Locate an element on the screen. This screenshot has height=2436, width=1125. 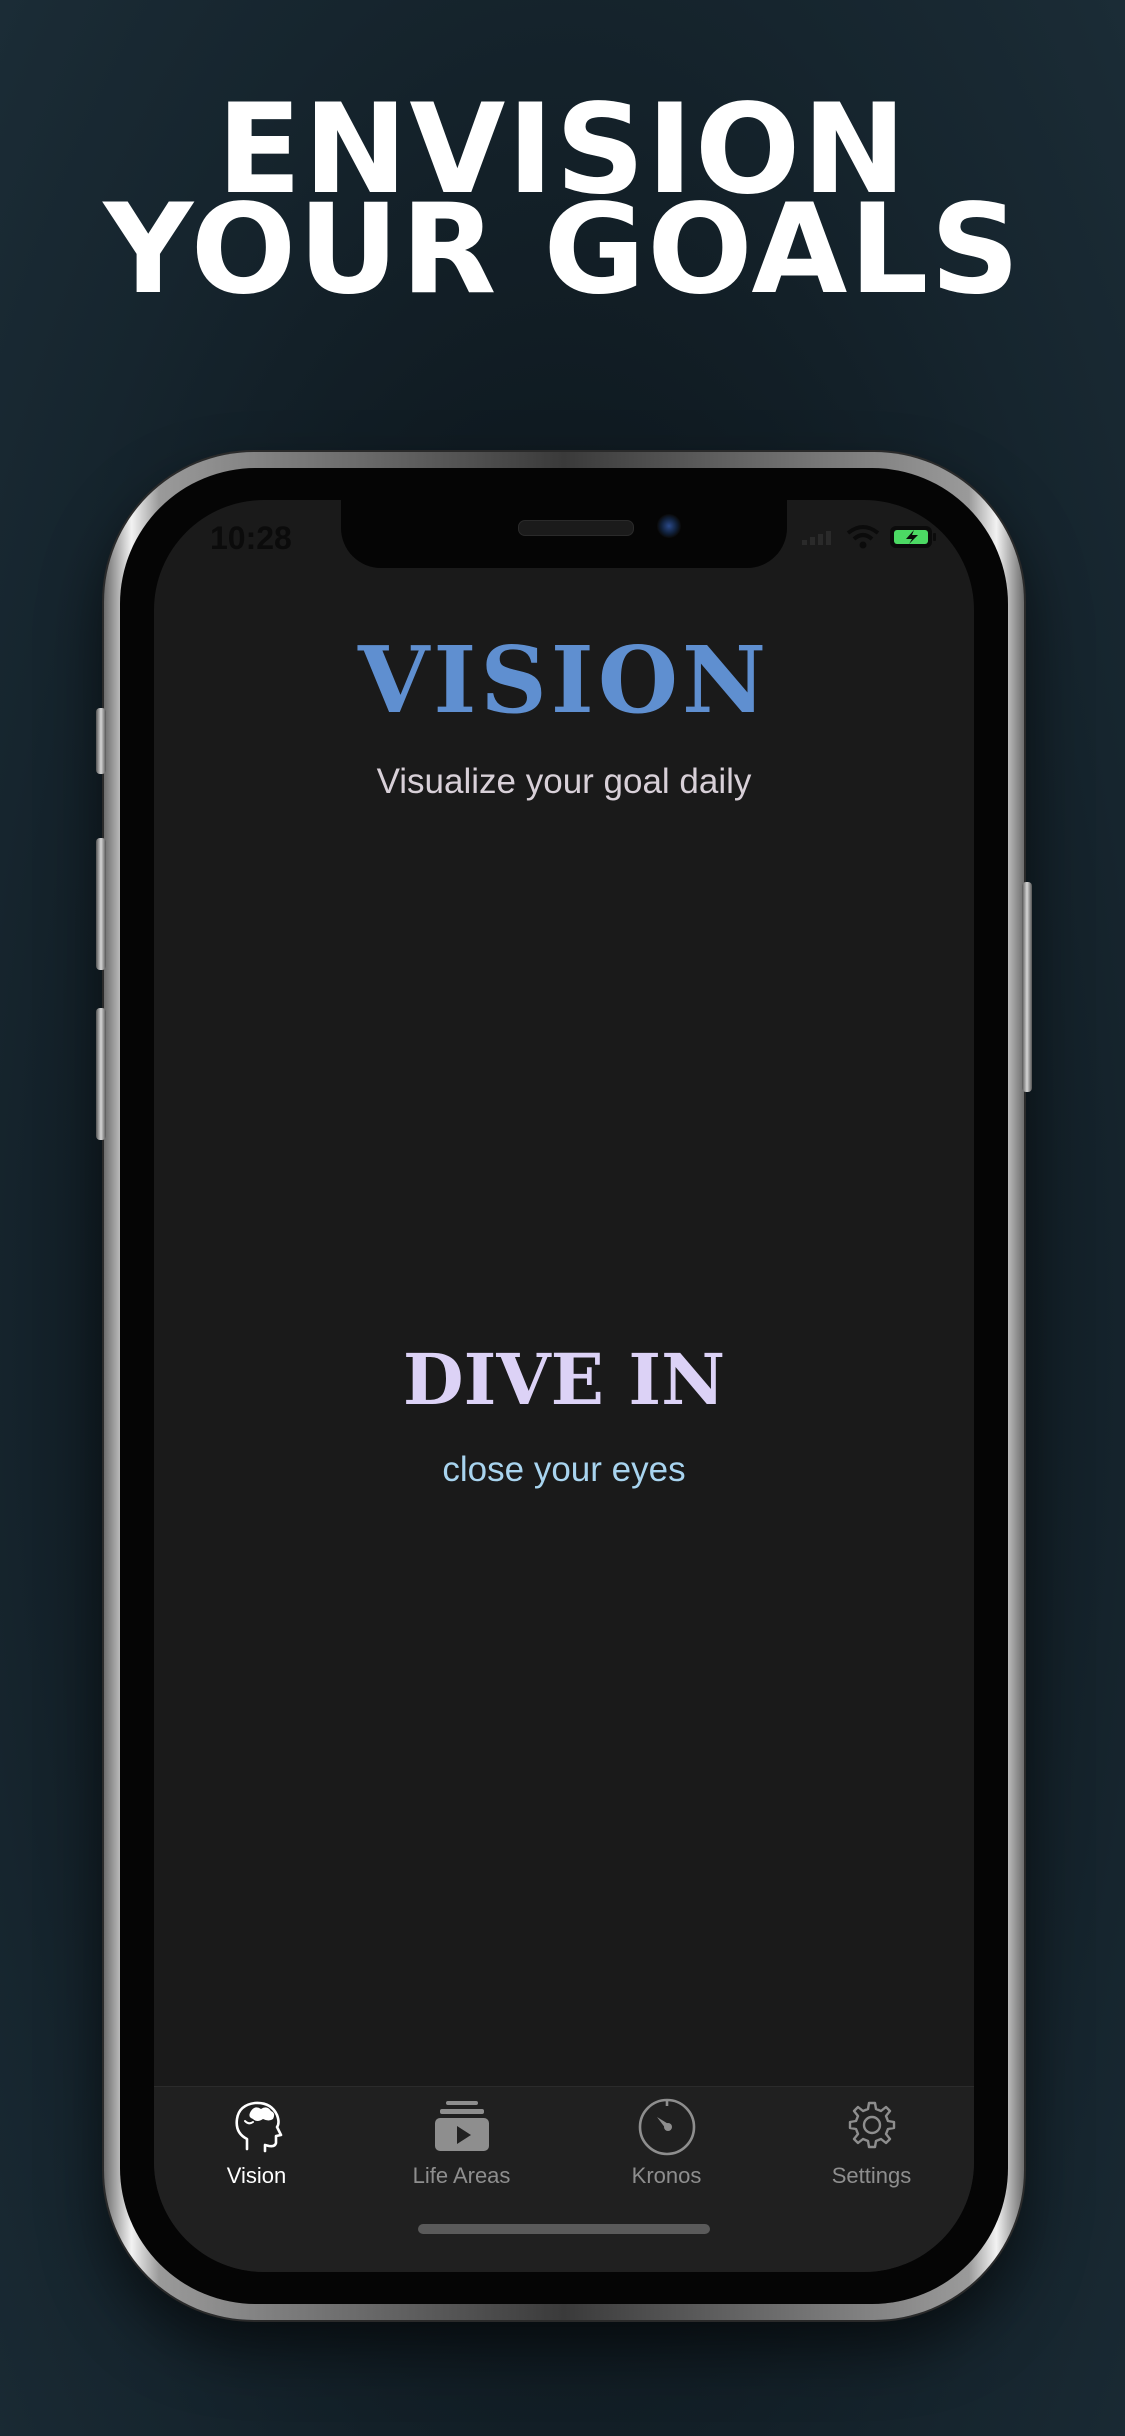
home-indicator is located at coordinates (564, 2229).